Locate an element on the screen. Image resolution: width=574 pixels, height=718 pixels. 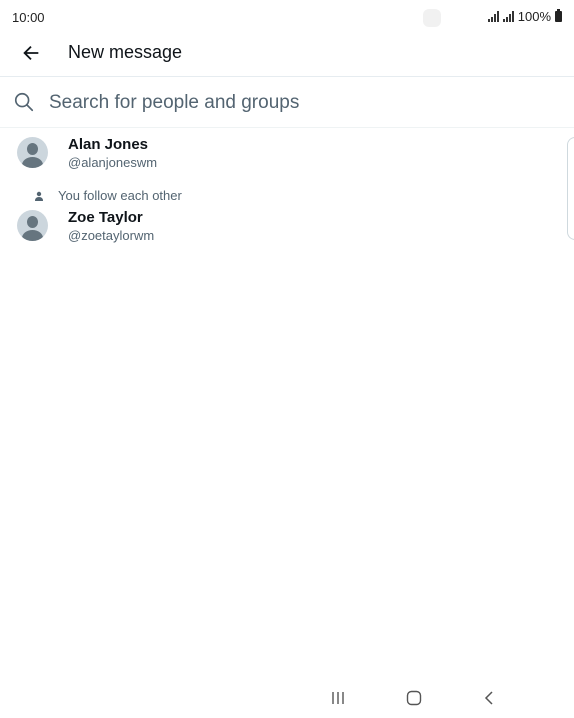
contact-item-alan-jones: Alan Jones @alanjoneswm is located at coordinates (280, 154).